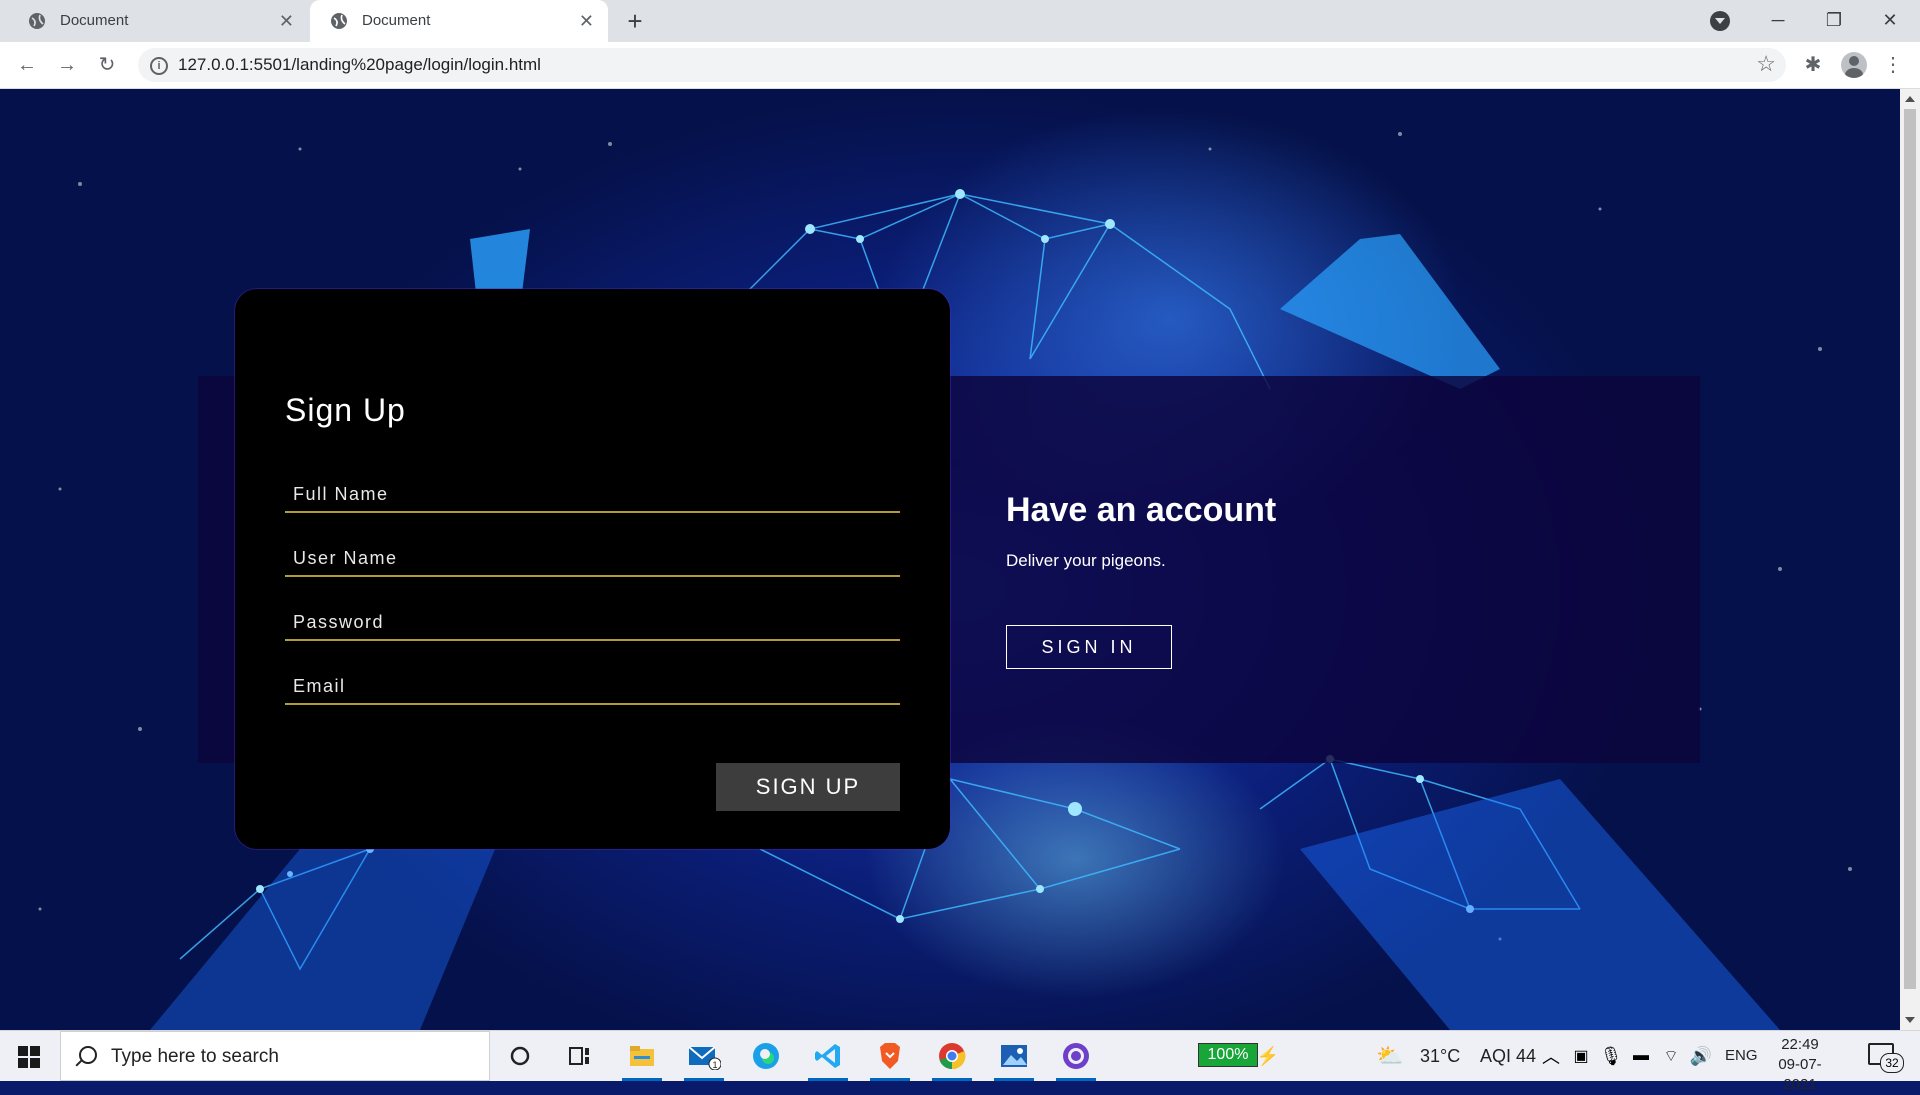  What do you see at coordinates (960, 21) in the screenshot?
I see `browser-tab-strip: Document ✕ Document ✕ + ─ ❐ ✕` at bounding box center [960, 21].